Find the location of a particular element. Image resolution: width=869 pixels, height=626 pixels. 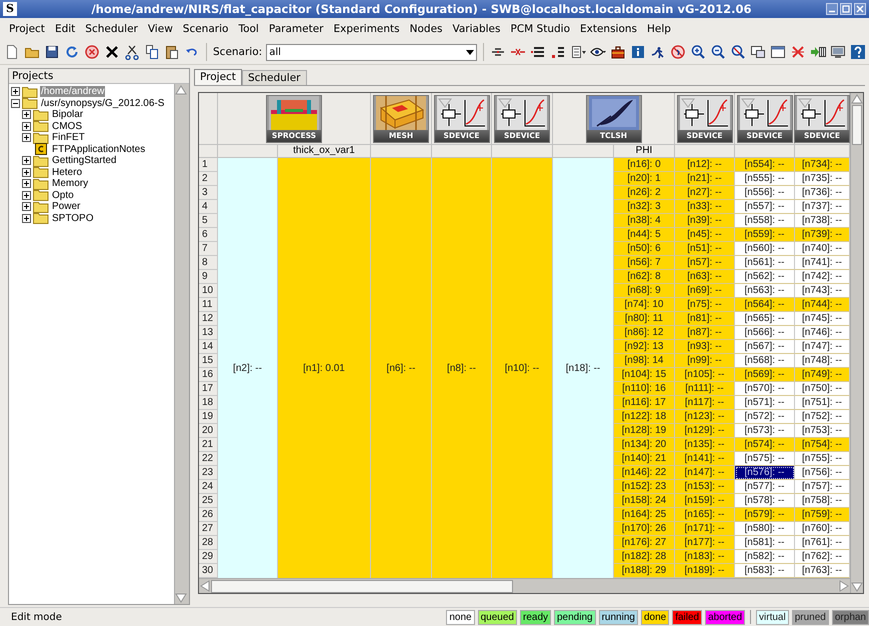

table-cell: [n99]: -- is located at coordinates (705, 361).